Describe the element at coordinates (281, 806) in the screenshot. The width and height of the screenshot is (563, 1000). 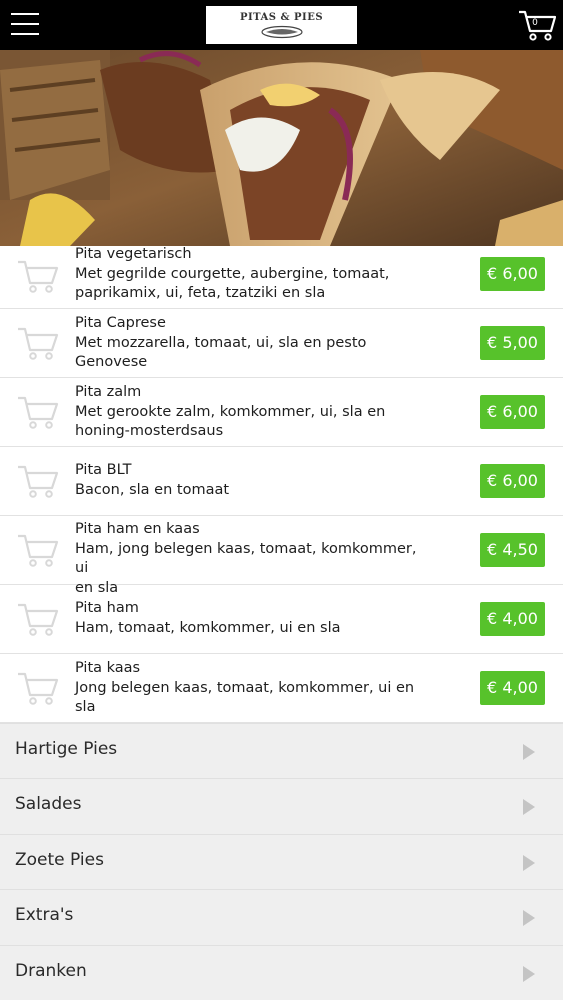
I see `category-row-salades: Salades` at that location.